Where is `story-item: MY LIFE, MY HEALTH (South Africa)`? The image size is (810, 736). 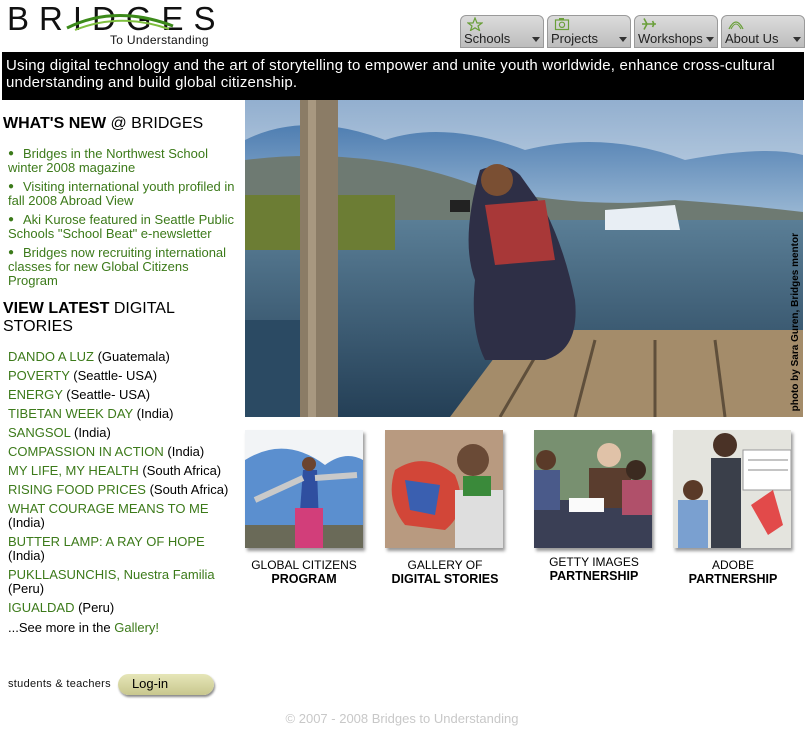 story-item: MY LIFE, MY HEALTH (South Africa) is located at coordinates (124, 471).